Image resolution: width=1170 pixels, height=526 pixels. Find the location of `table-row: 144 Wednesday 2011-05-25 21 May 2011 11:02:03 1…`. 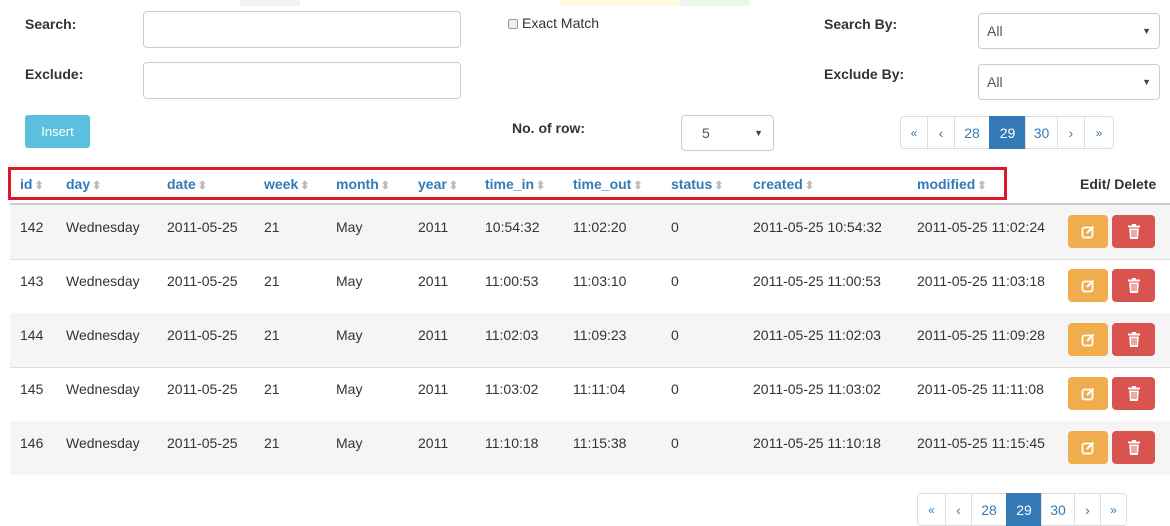

table-row: 144 Wednesday 2011-05-25 21 May 2011 11:02:03 1… is located at coordinates (590, 340).